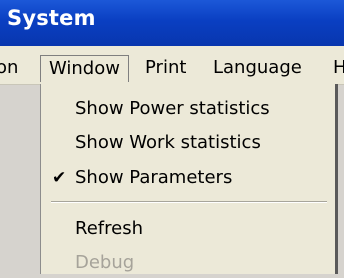 This screenshot has width=344, height=278. I want to click on menu-item-window: Window, so click(84, 68).